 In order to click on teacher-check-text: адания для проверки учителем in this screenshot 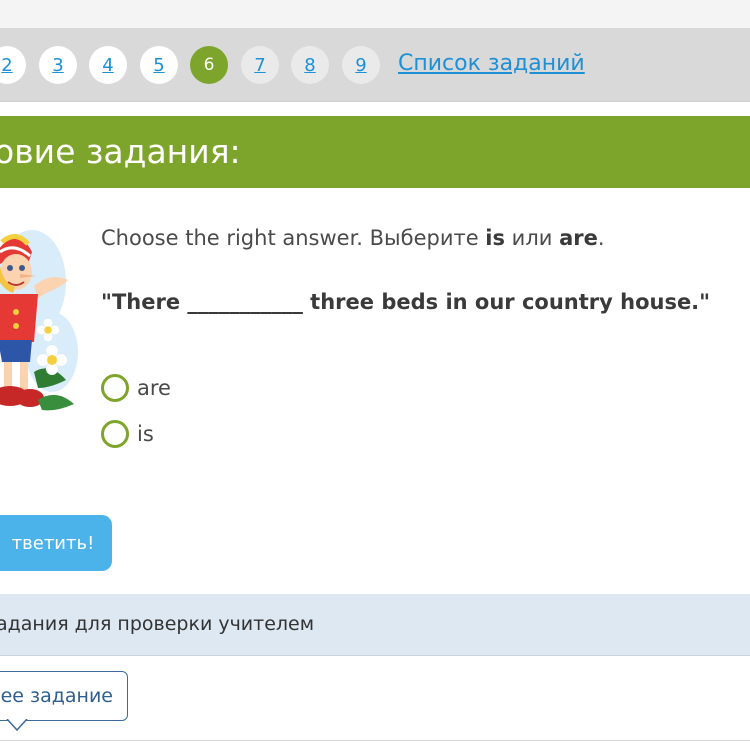, I will do `click(157, 624)`.